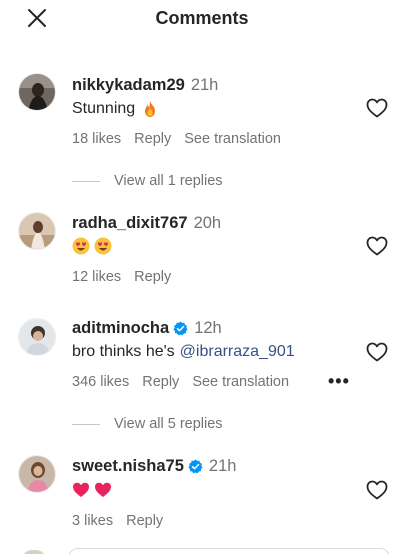  Describe the element at coordinates (96, 277) in the screenshot. I see `likes-count: 12 likes` at that location.